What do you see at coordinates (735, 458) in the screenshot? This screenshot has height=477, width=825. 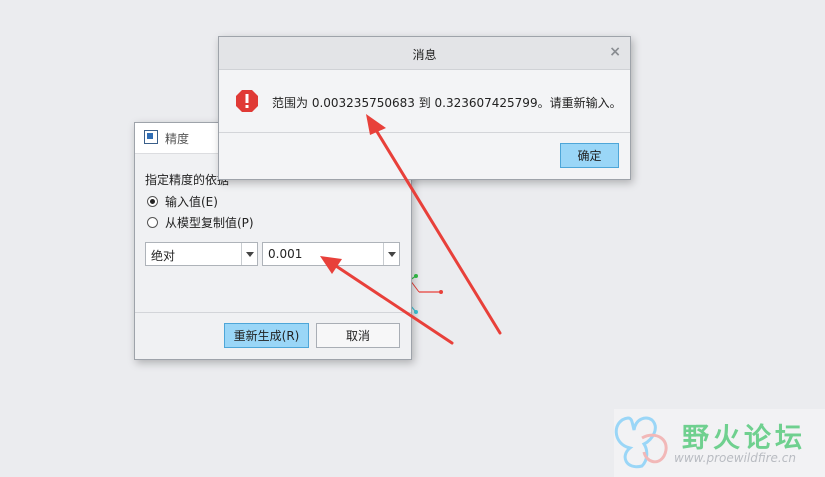 I see `watermark-url: www.proewildfire.cn` at bounding box center [735, 458].